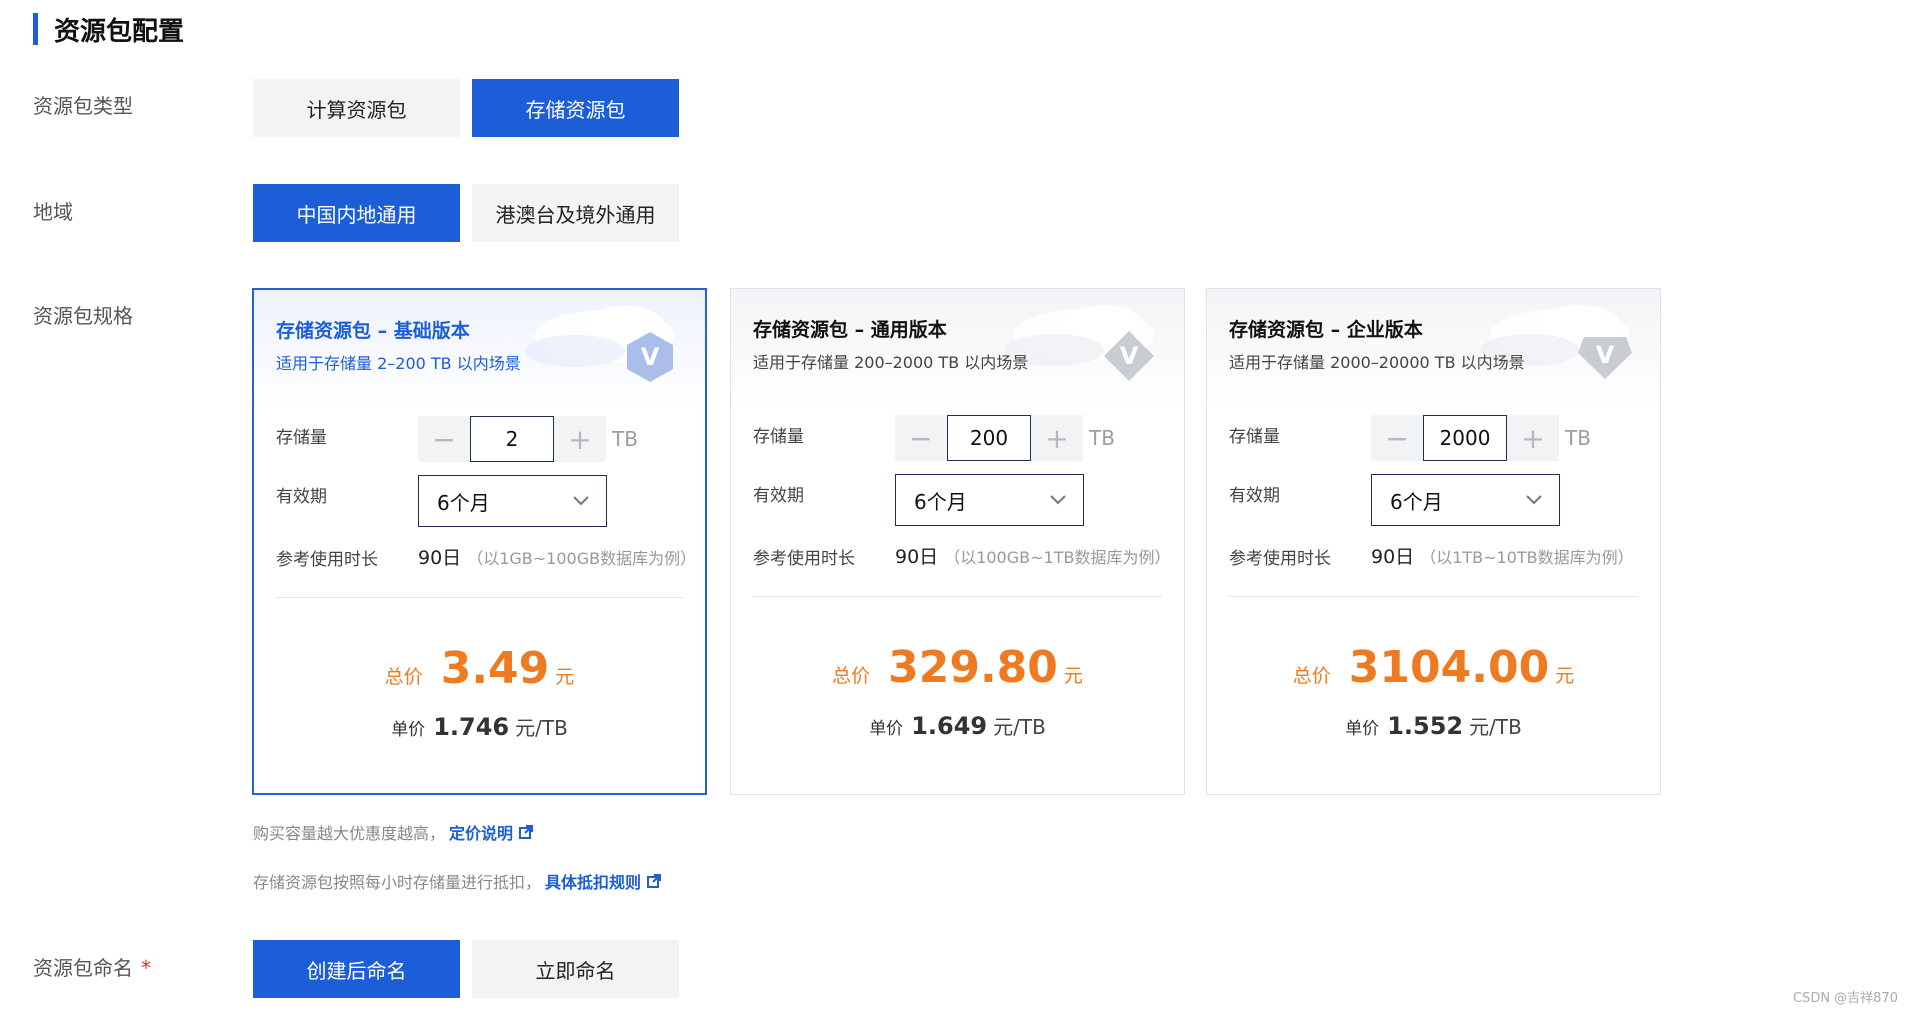  I want to click on name-option-now: 立即命名, so click(575, 969).